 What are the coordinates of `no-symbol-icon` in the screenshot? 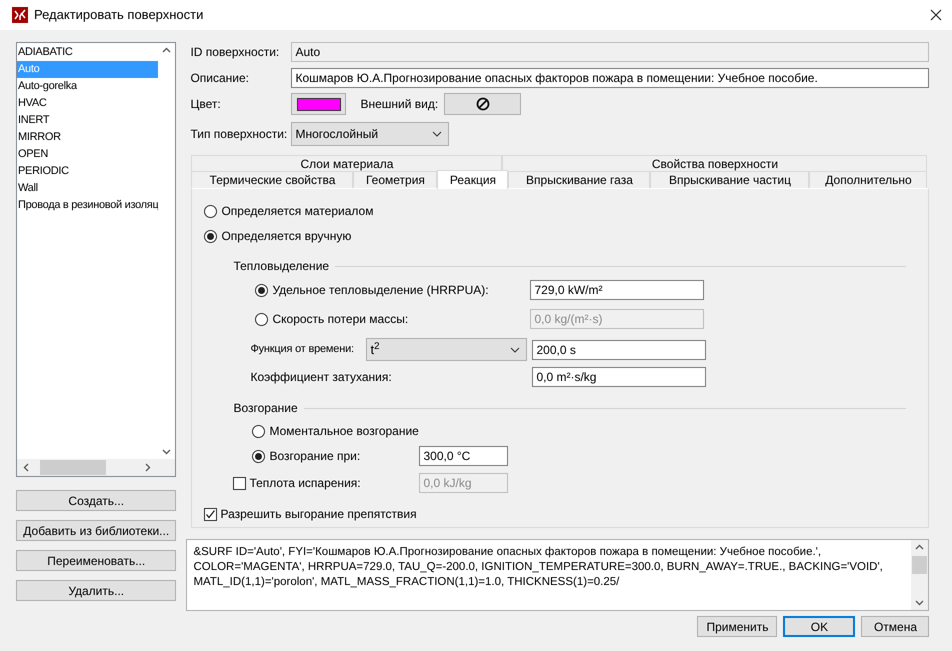 It's located at (483, 104).